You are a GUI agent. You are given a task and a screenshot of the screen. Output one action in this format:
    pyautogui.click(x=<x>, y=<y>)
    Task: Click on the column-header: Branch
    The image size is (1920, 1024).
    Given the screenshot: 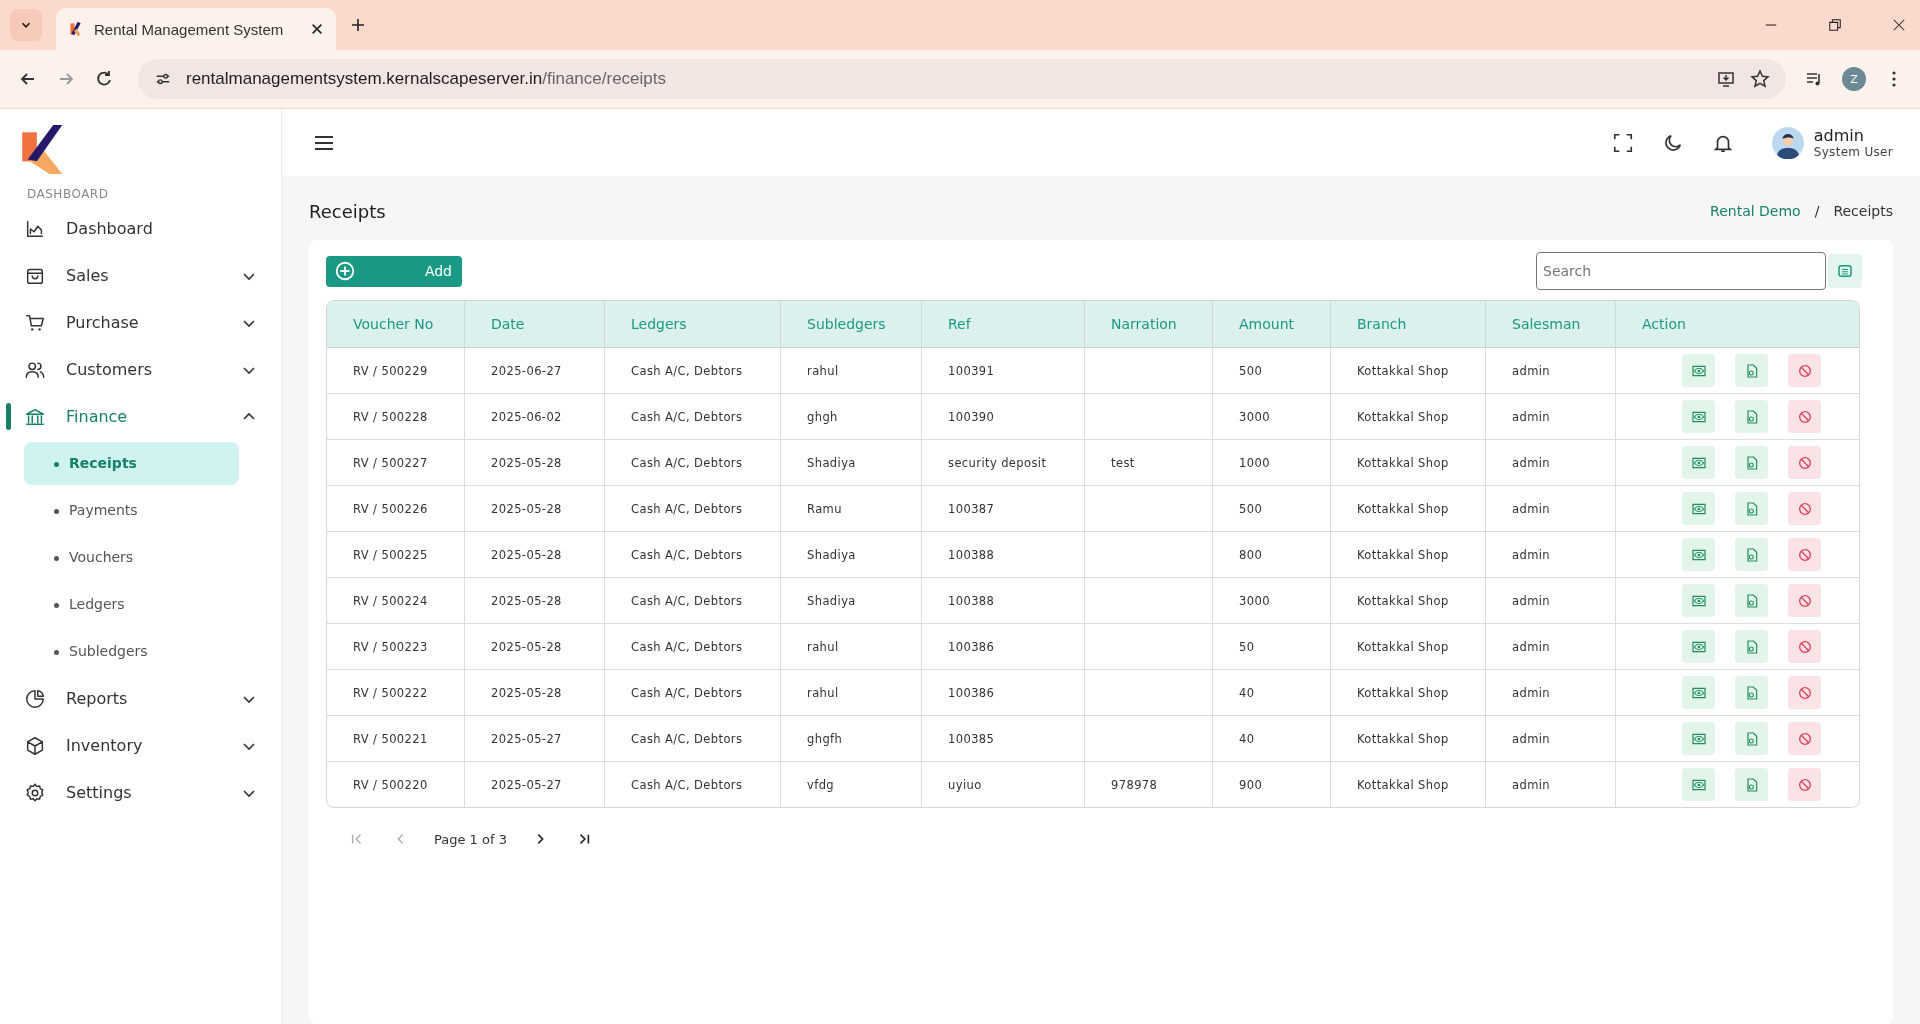 What is the action you would take?
    pyautogui.click(x=1408, y=324)
    